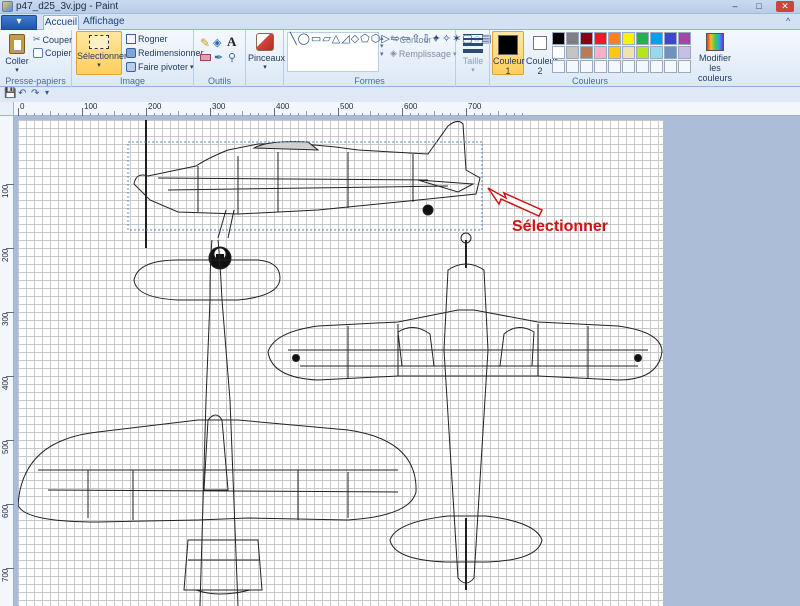  Describe the element at coordinates (788, 21) in the screenshot. I see `ribbon-collapse-icon: ^` at that location.